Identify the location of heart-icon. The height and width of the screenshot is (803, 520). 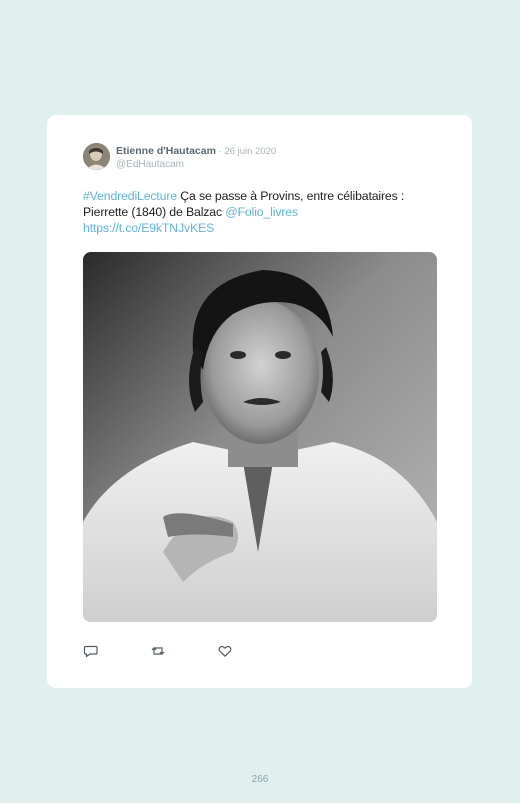
(225, 651).